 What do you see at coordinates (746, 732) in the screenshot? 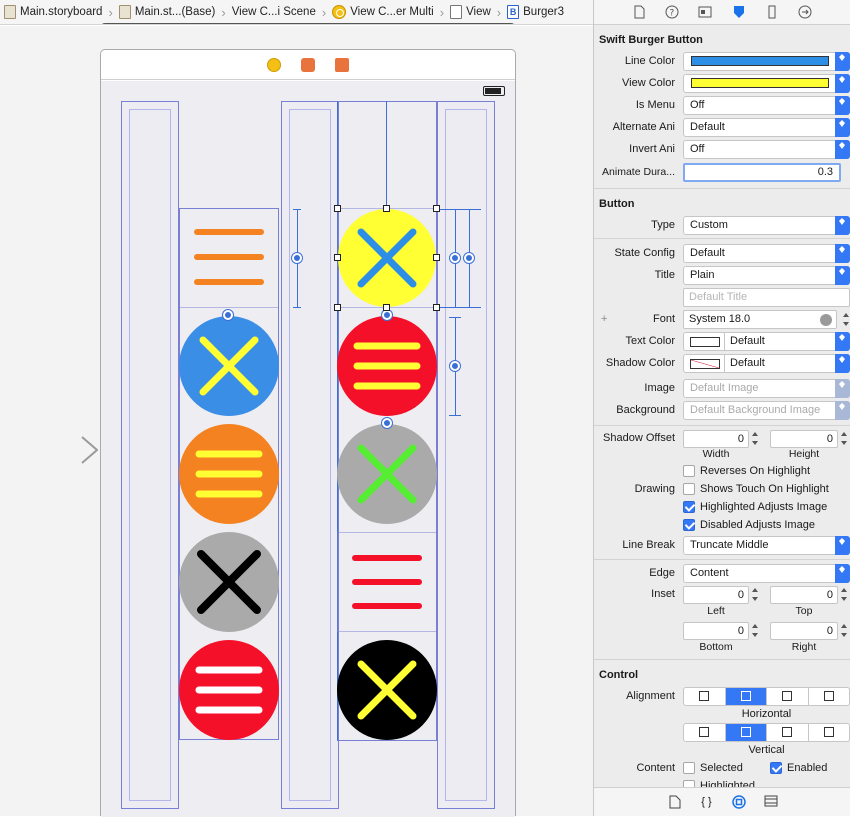
I see `align-middle-icon` at bounding box center [746, 732].